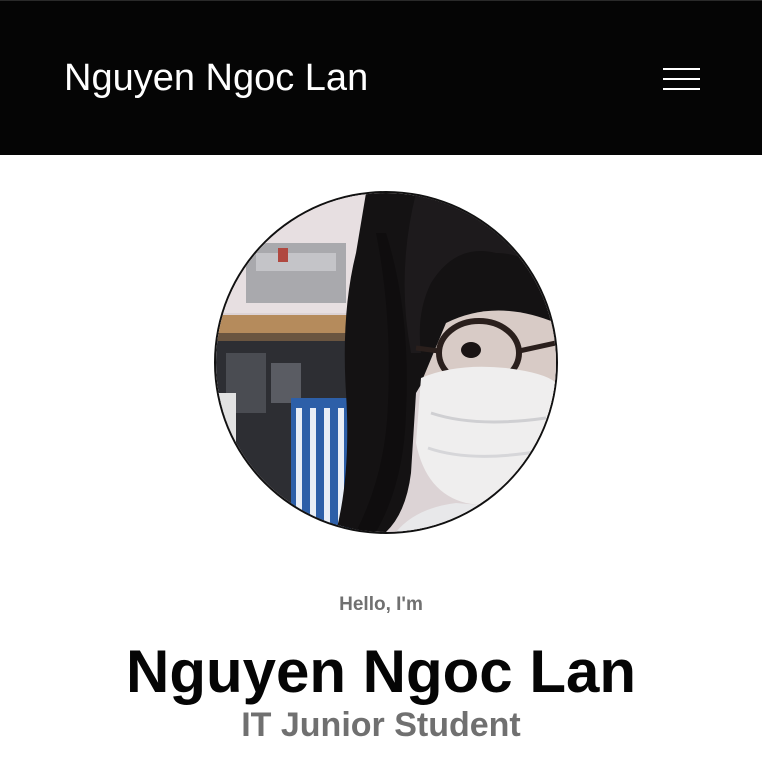 The width and height of the screenshot is (762, 772). I want to click on hamburger-menu-icon, so click(681, 80).